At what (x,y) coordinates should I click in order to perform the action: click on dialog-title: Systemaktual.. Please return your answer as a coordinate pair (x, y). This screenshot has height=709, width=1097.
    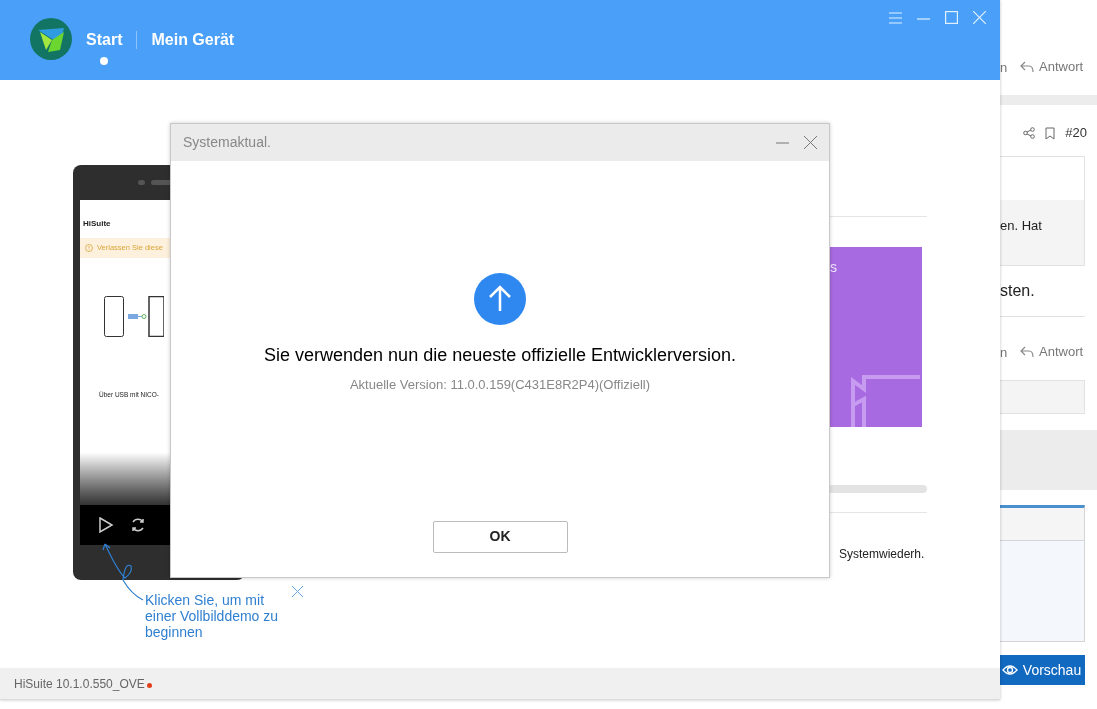
    Looking at the image, I should click on (227, 142).